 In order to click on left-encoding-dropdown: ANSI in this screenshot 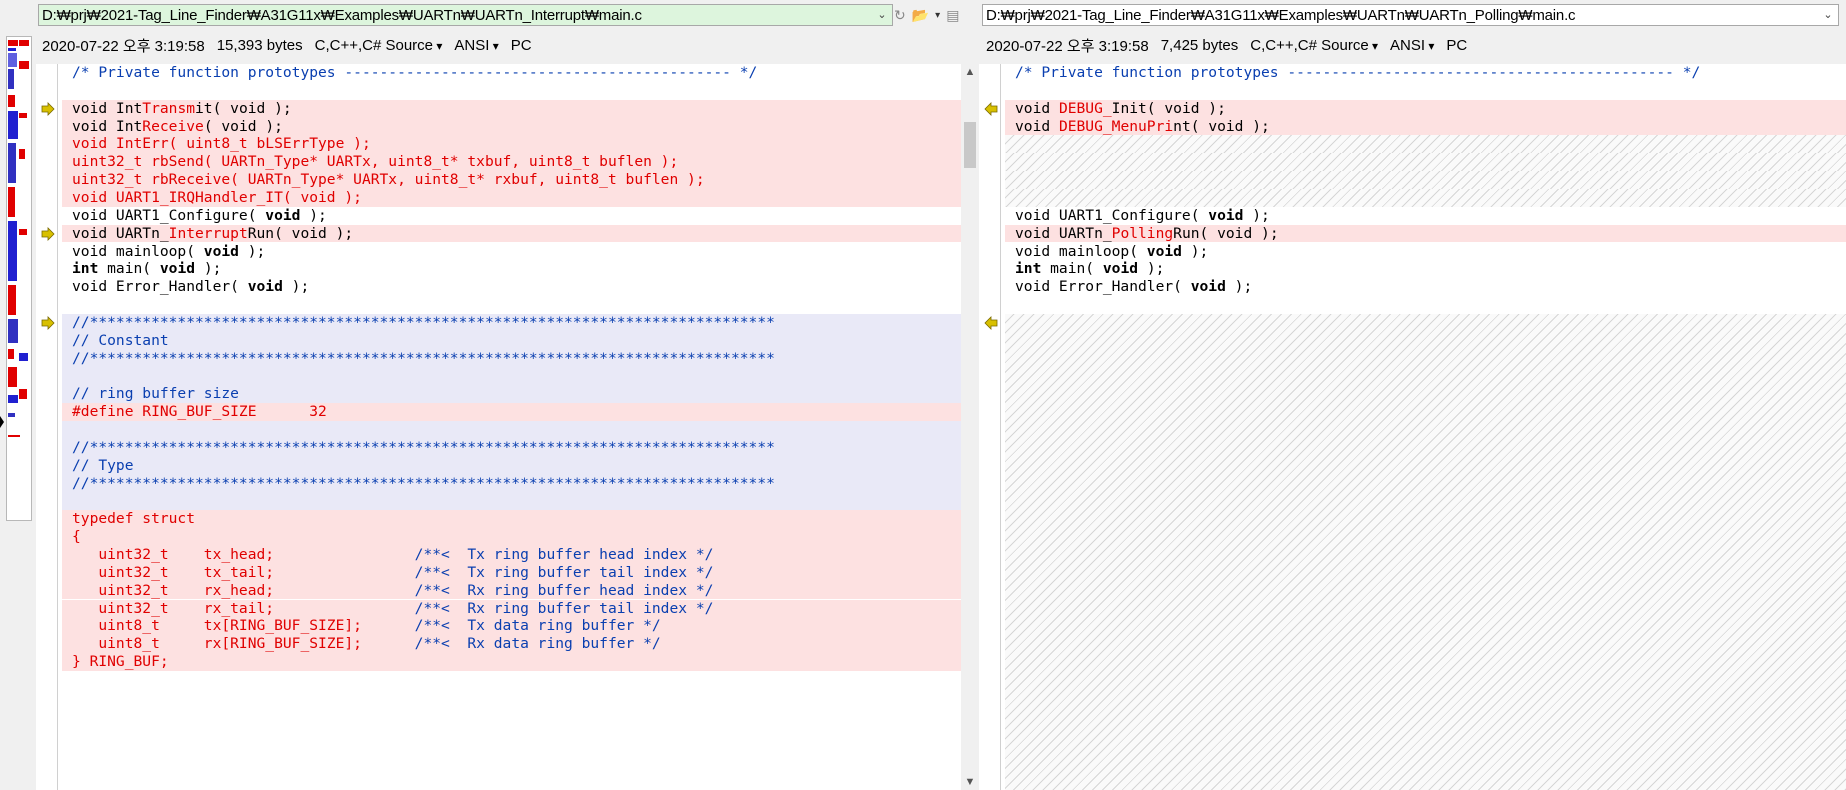, I will do `click(476, 45)`.